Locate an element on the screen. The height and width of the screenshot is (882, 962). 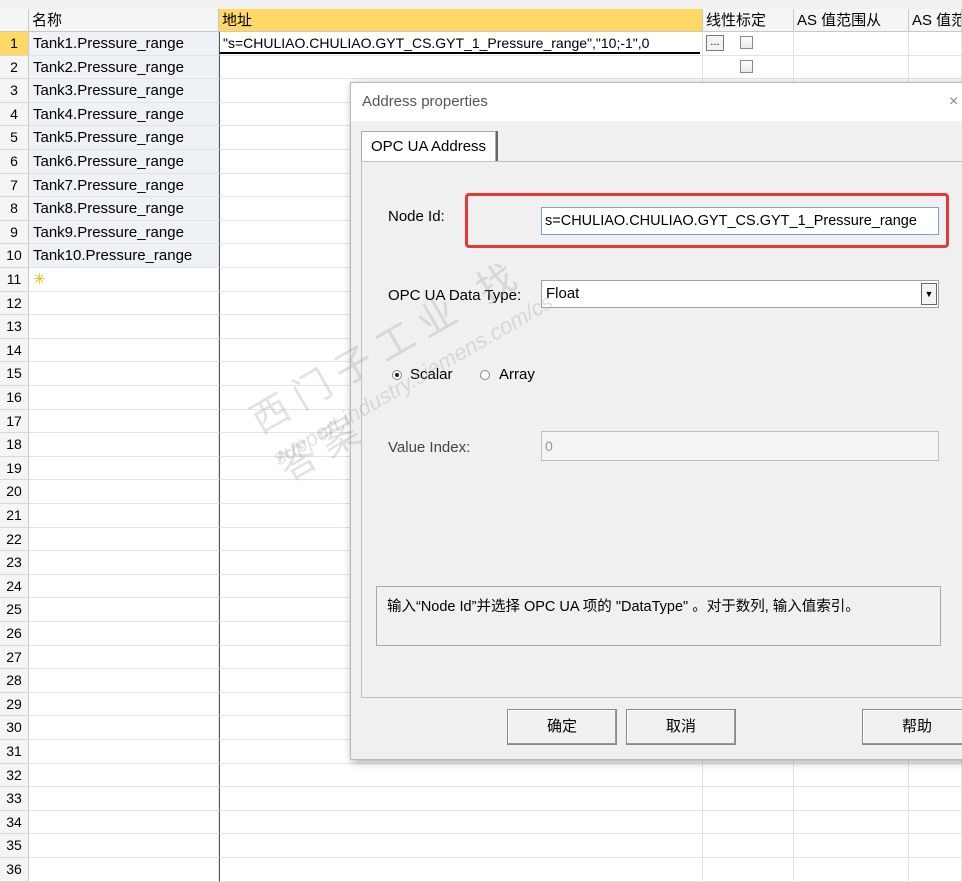
chevron-down-icon: ▼ is located at coordinates (929, 294).